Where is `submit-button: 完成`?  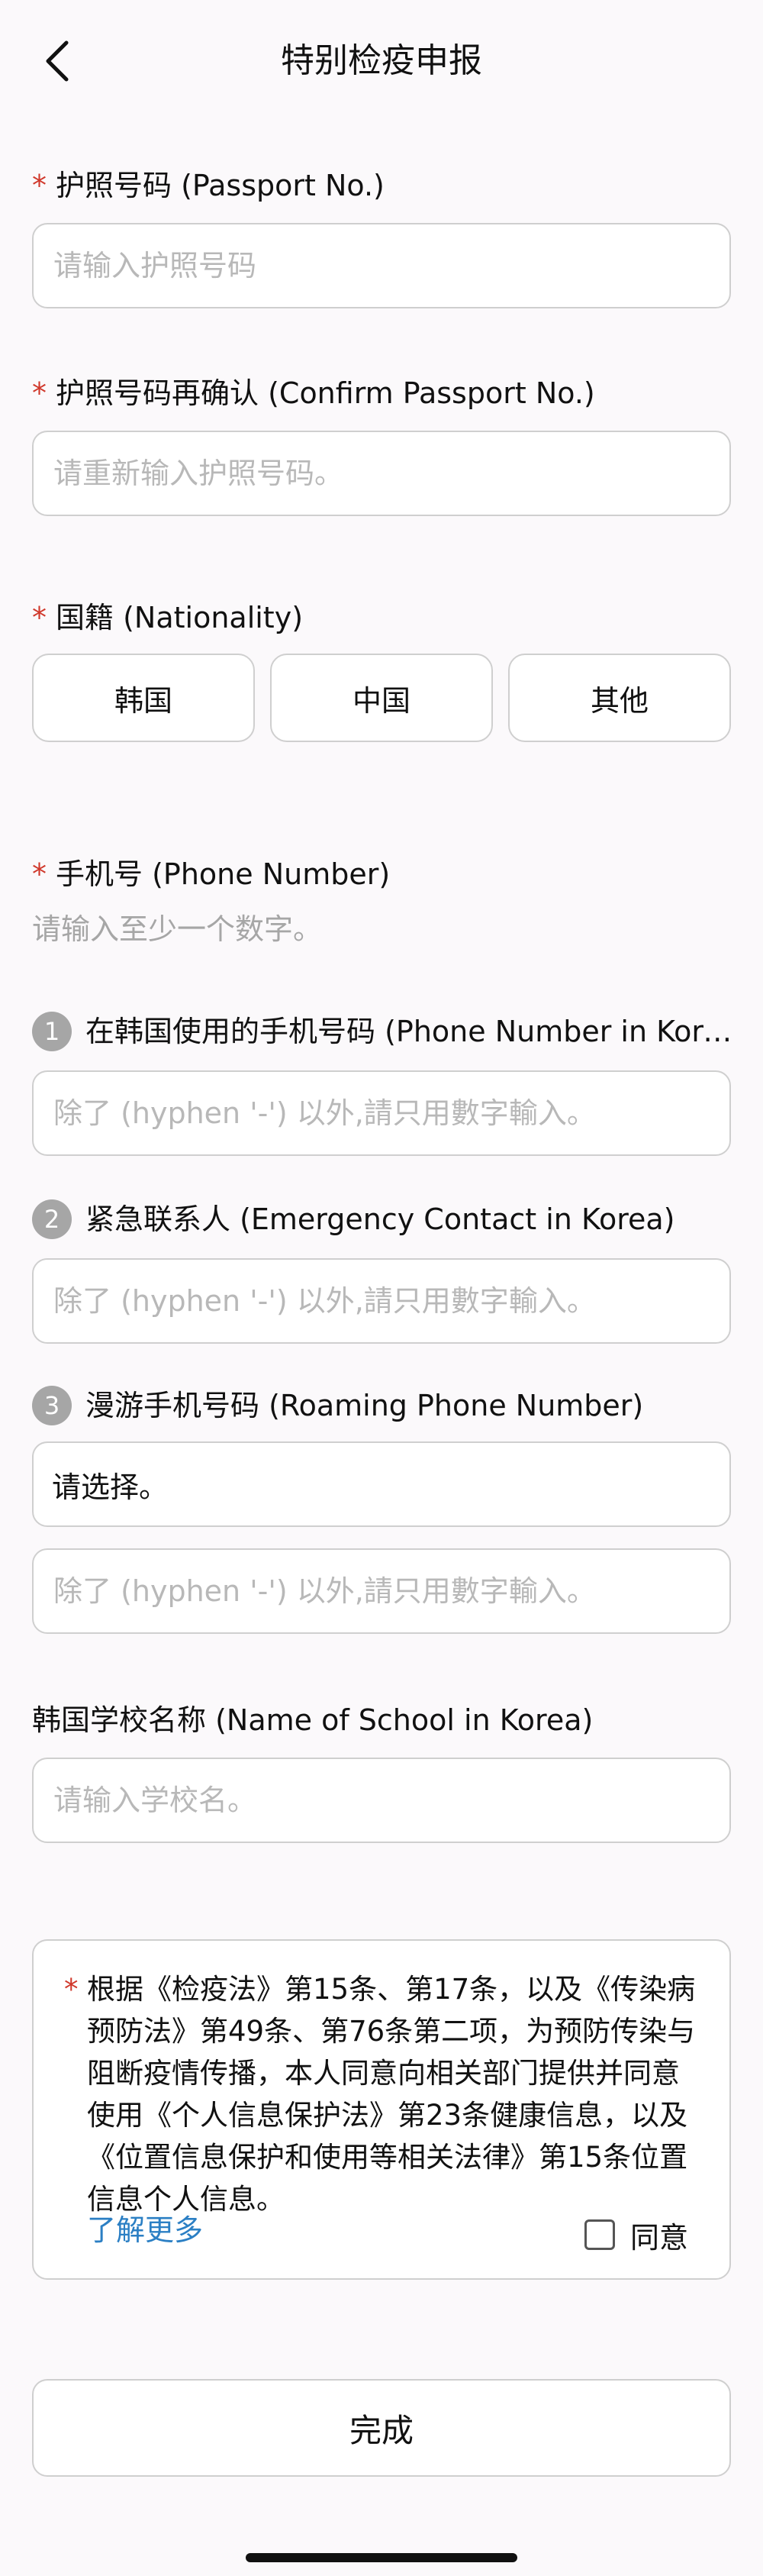 submit-button: 完成 is located at coordinates (382, 2428).